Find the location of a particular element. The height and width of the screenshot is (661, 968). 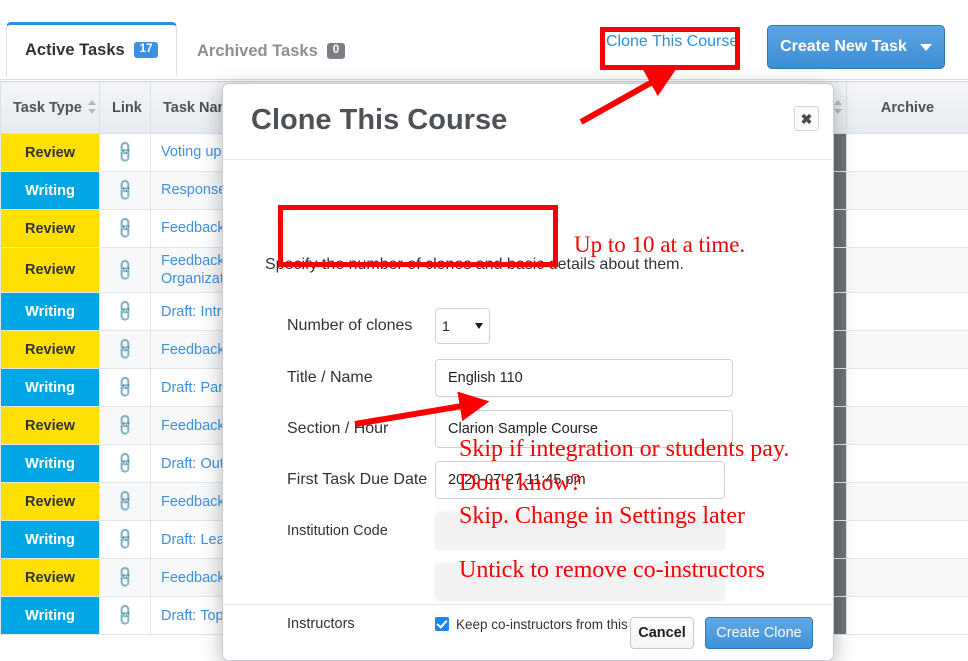

tab-active-tasks-count: 17 is located at coordinates (146, 50).